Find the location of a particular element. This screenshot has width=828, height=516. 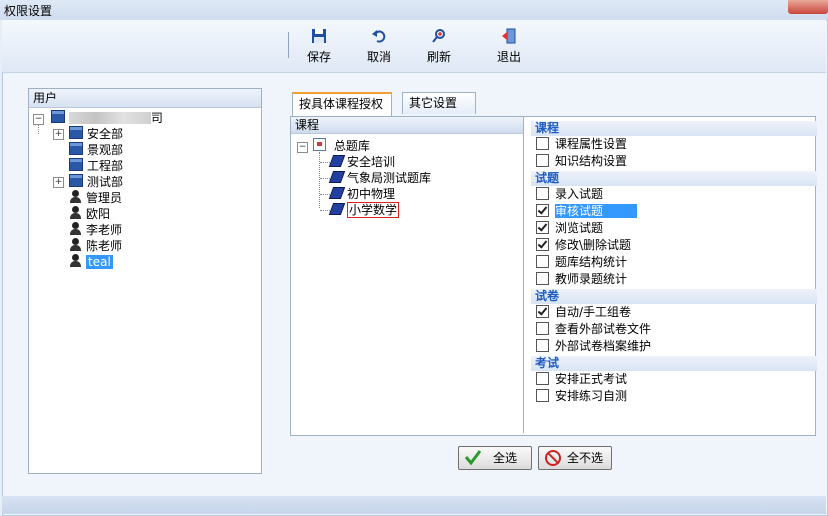

tree-item-user: 李老师 is located at coordinates (95, 230).